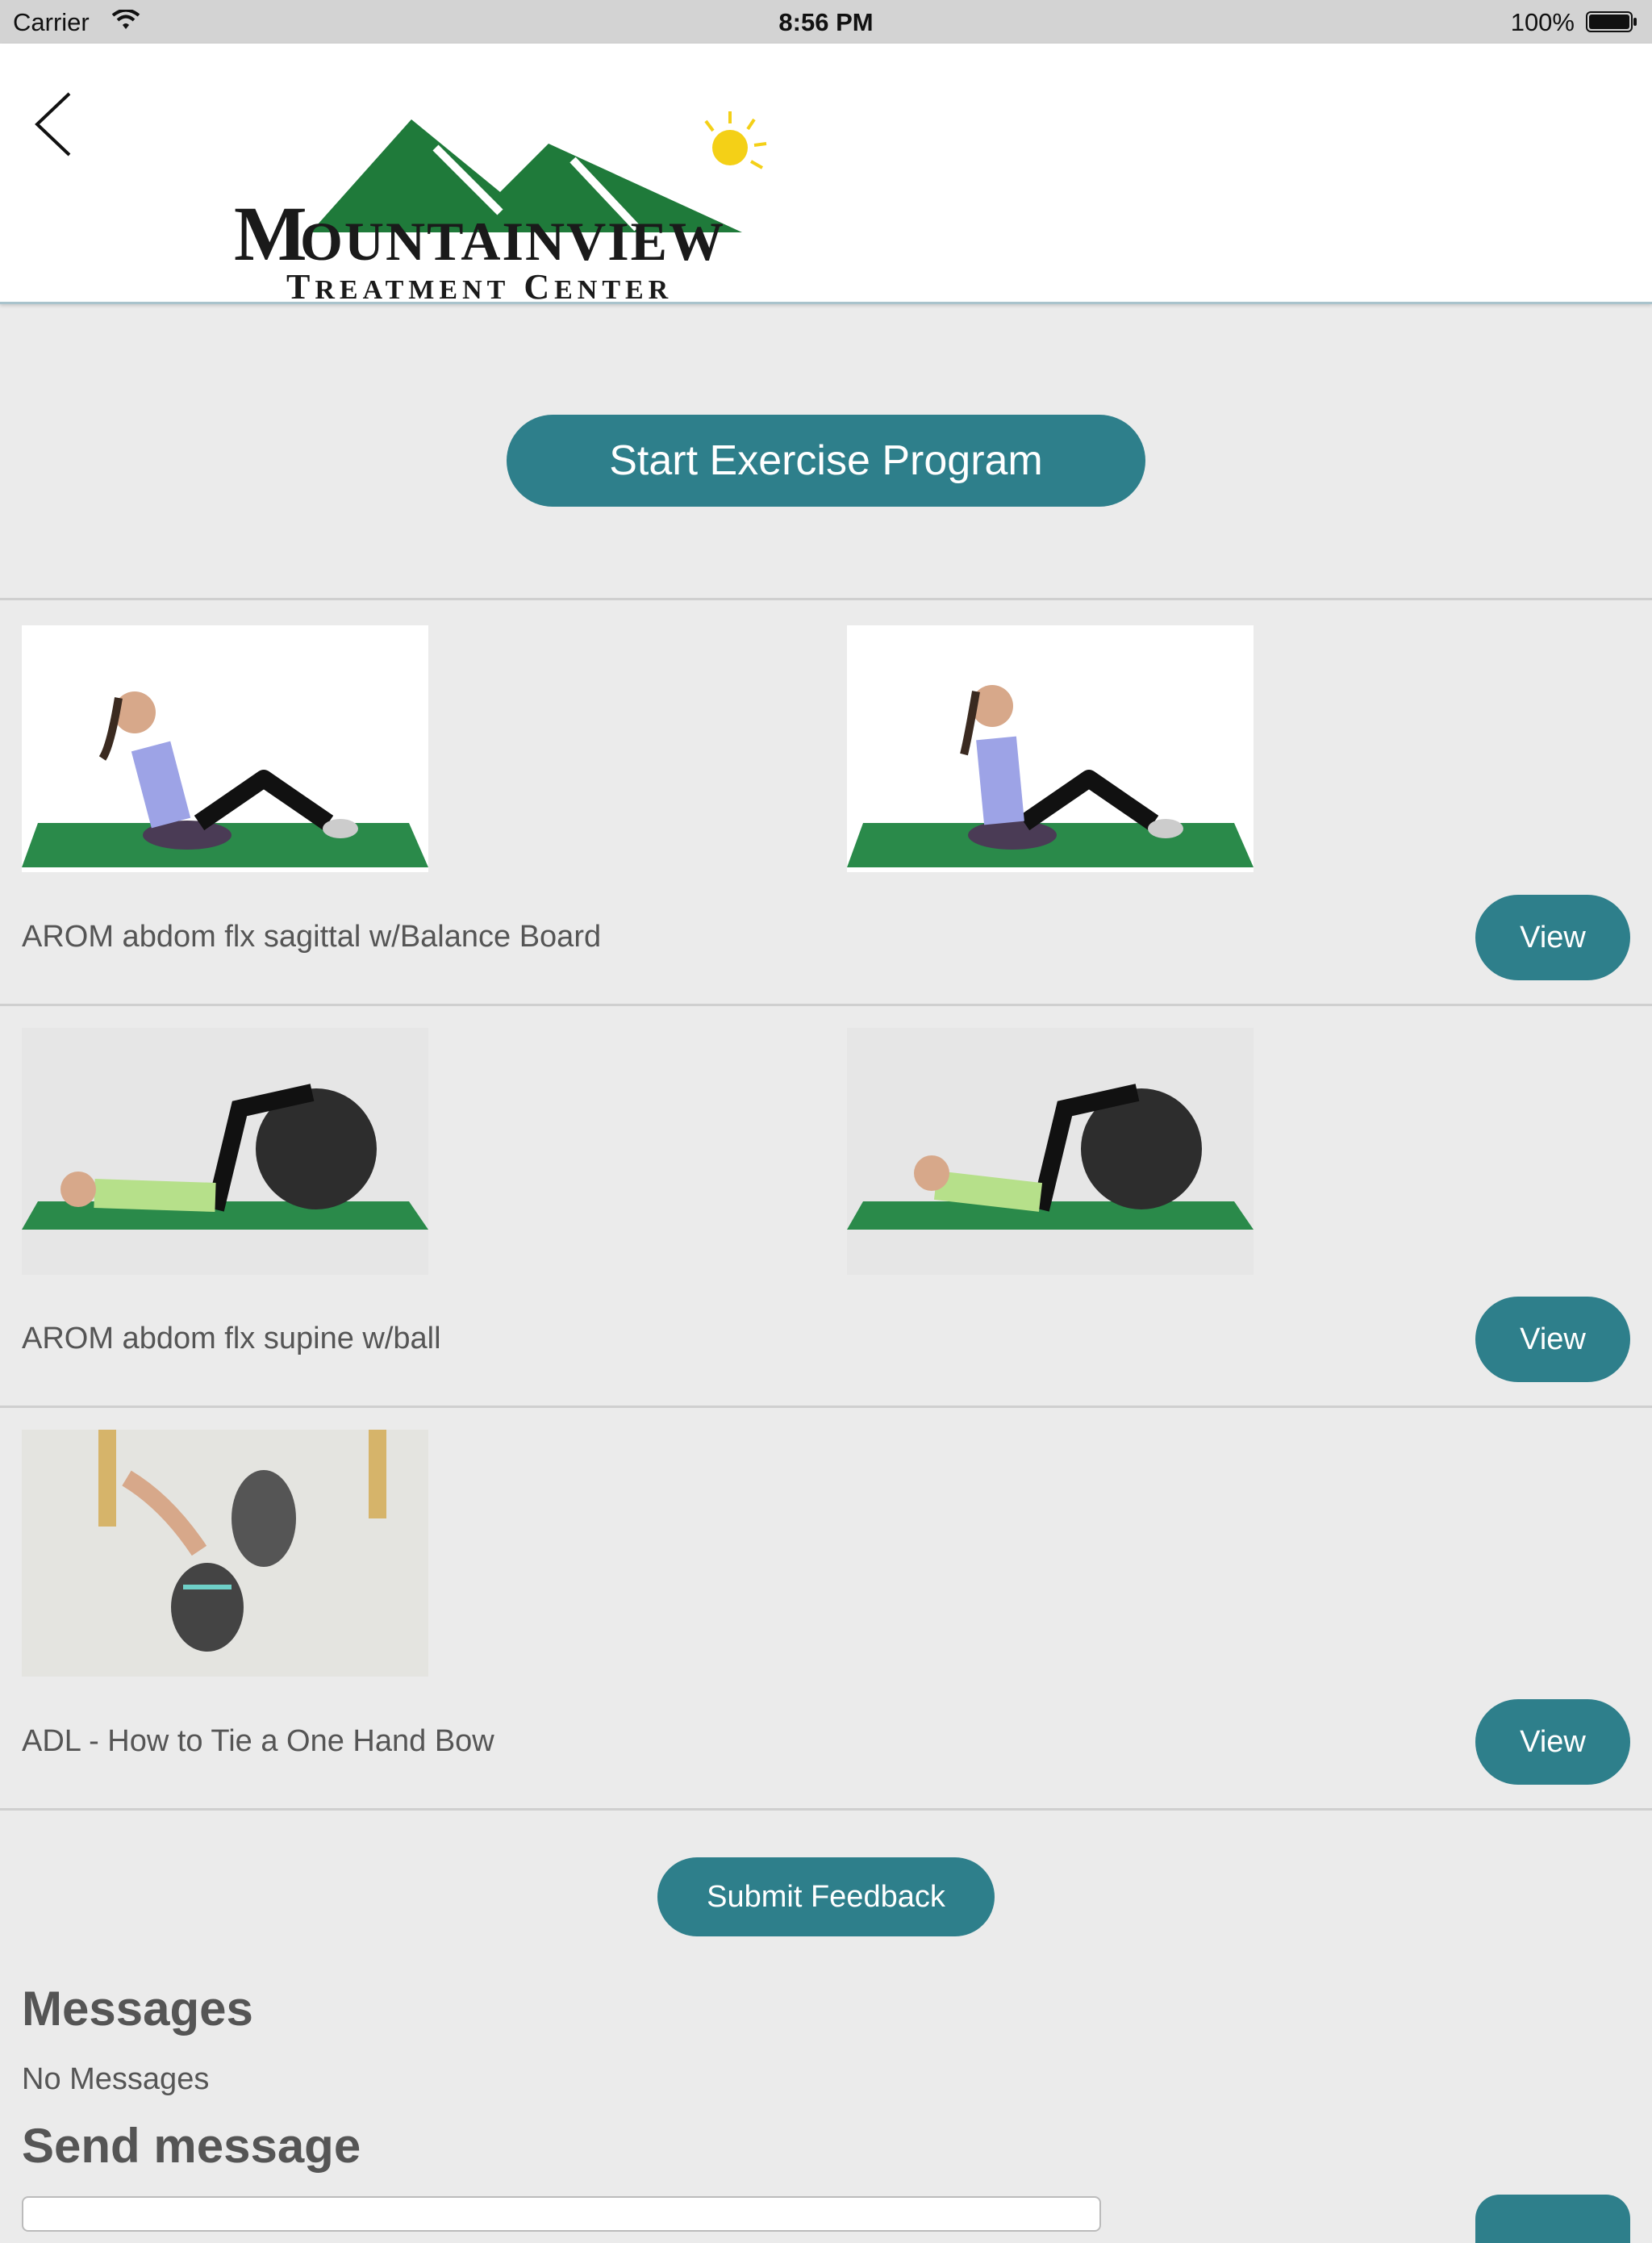 Image resolution: width=1652 pixels, height=2243 pixels. I want to click on exercise-name: AROM abdom flx supine w/ball, so click(232, 1338).